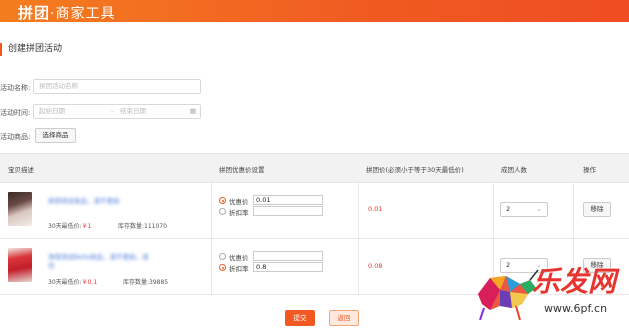  What do you see at coordinates (159, 282) in the screenshot?
I see `stock-value: 39885` at bounding box center [159, 282].